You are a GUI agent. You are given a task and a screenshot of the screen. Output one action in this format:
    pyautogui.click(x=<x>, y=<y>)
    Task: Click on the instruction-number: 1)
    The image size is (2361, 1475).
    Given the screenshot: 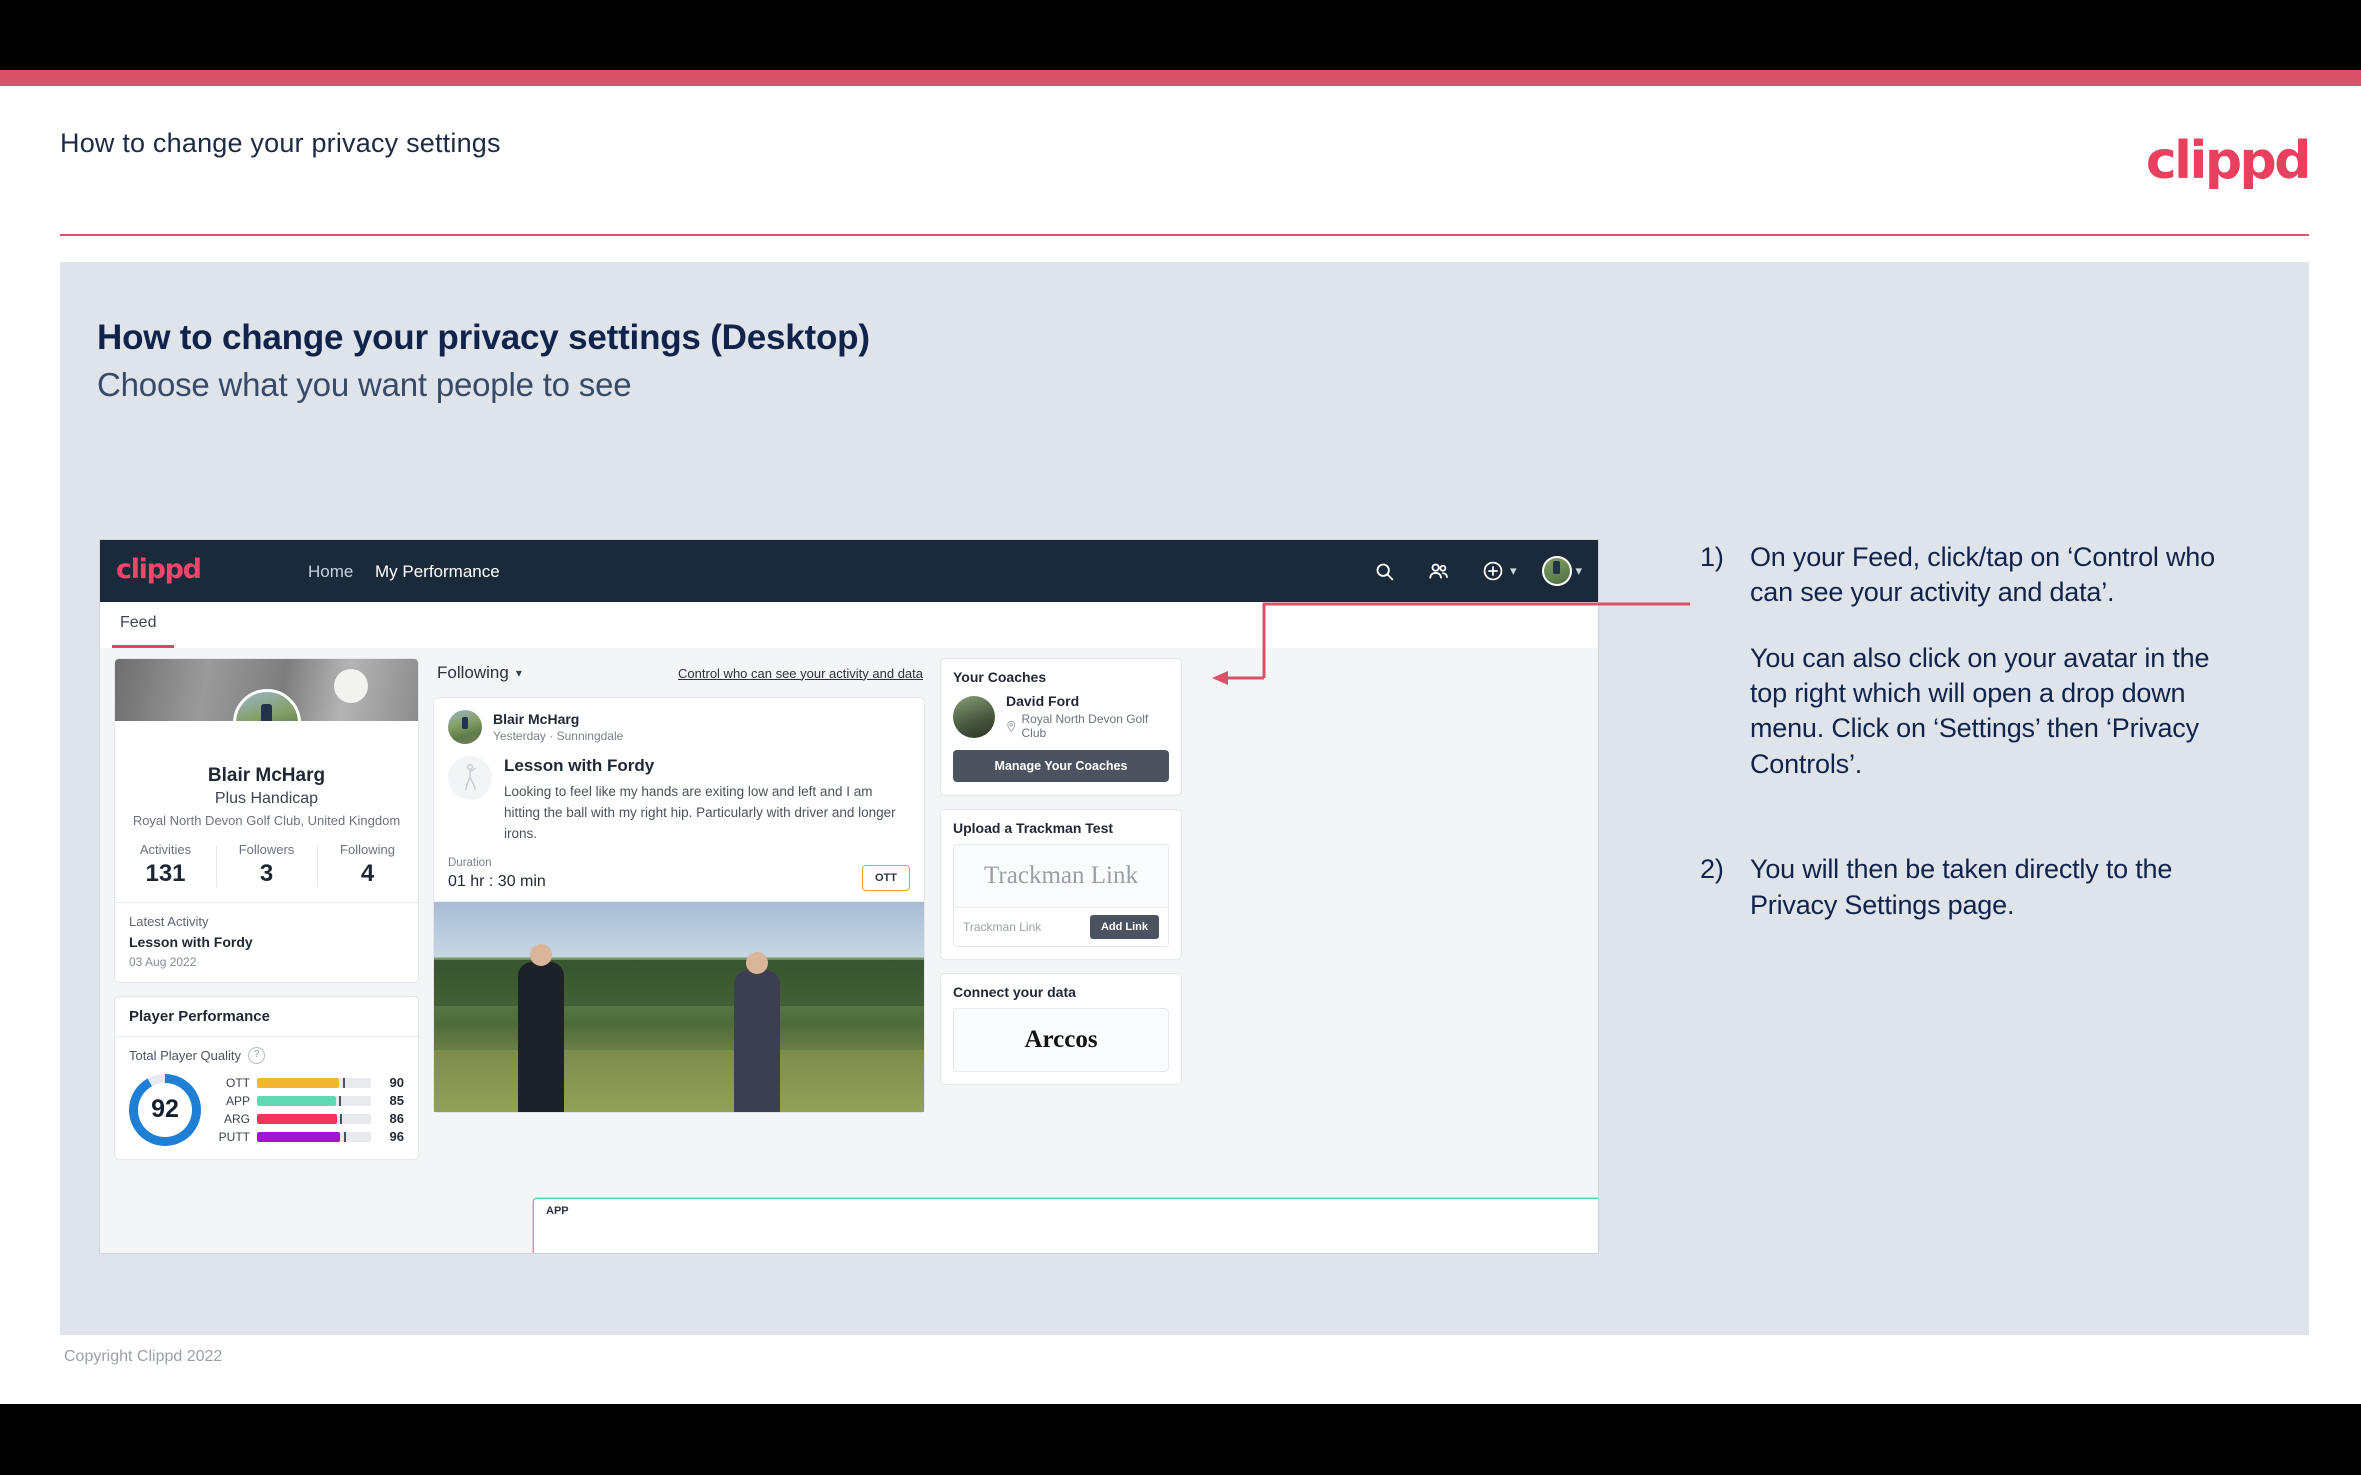 What is the action you would take?
    pyautogui.click(x=1712, y=557)
    